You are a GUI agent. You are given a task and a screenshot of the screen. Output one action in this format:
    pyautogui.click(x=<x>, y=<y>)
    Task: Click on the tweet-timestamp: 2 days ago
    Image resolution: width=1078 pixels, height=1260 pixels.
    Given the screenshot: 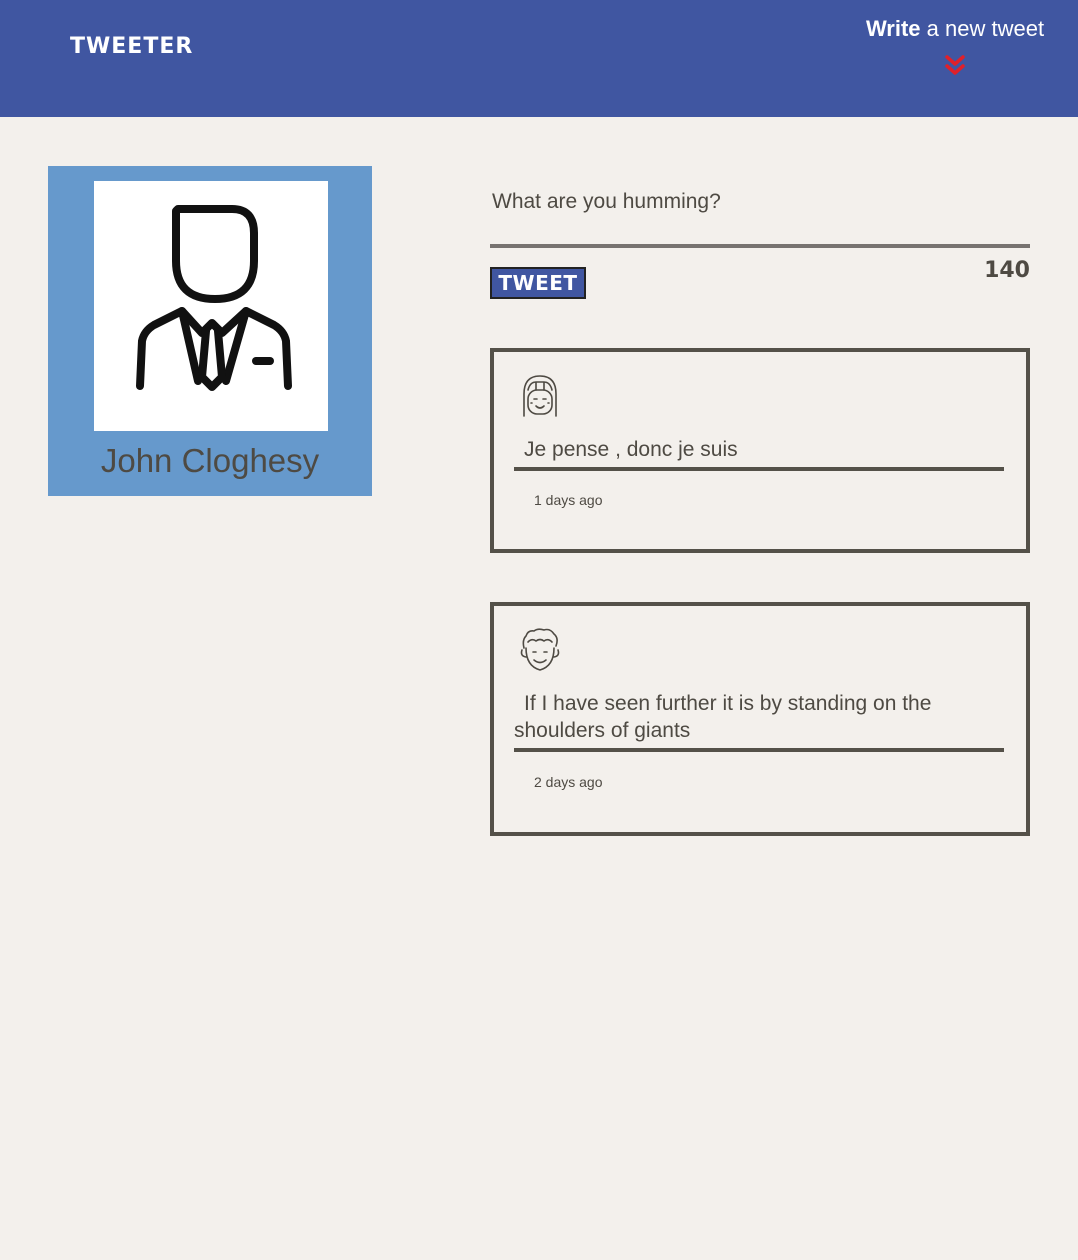 What is the action you would take?
    pyautogui.click(x=568, y=782)
    